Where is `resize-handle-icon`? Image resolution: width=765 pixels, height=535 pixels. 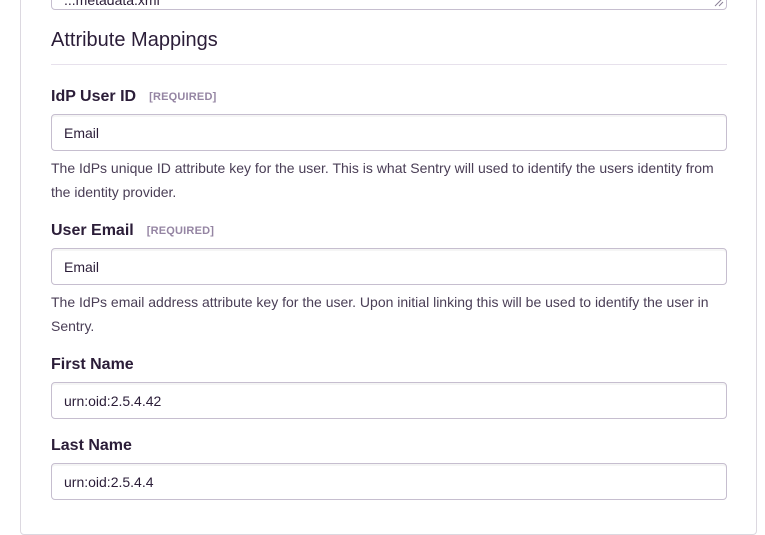 resize-handle-icon is located at coordinates (718, 3).